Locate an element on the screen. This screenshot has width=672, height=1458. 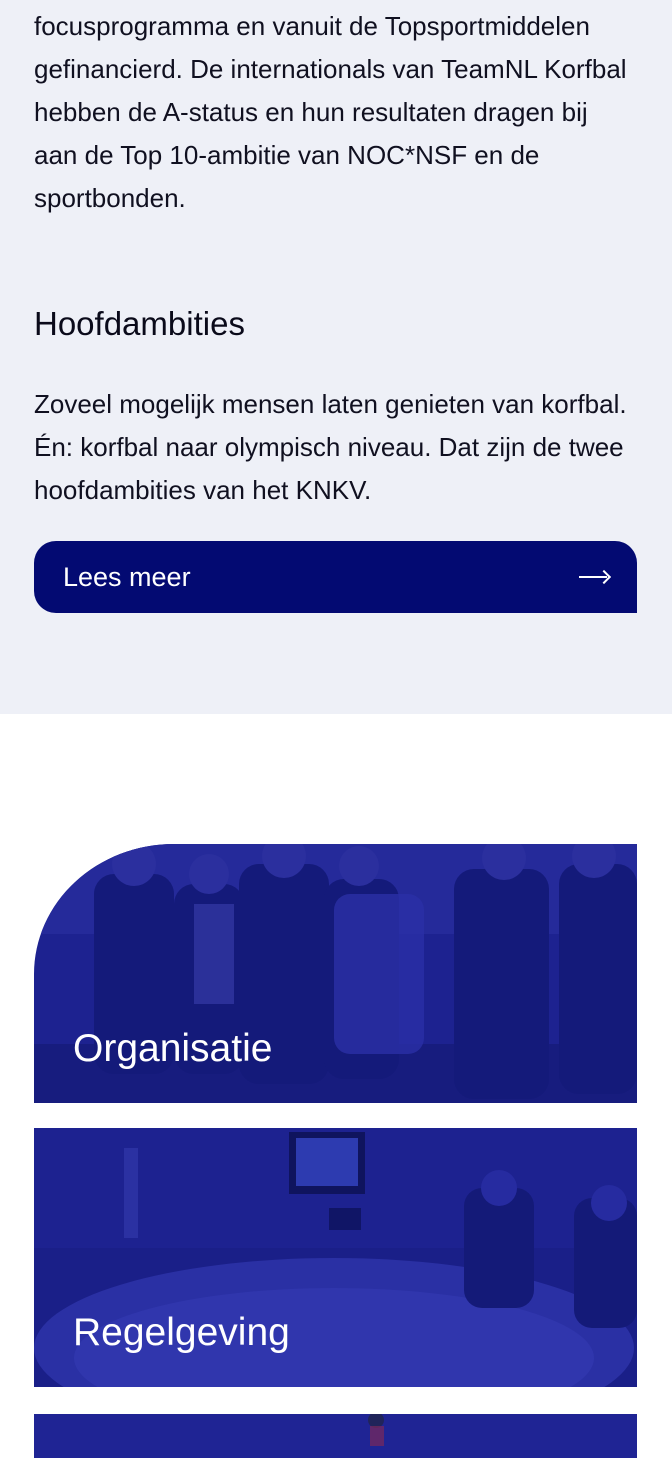
card-third is located at coordinates (335, 1436).